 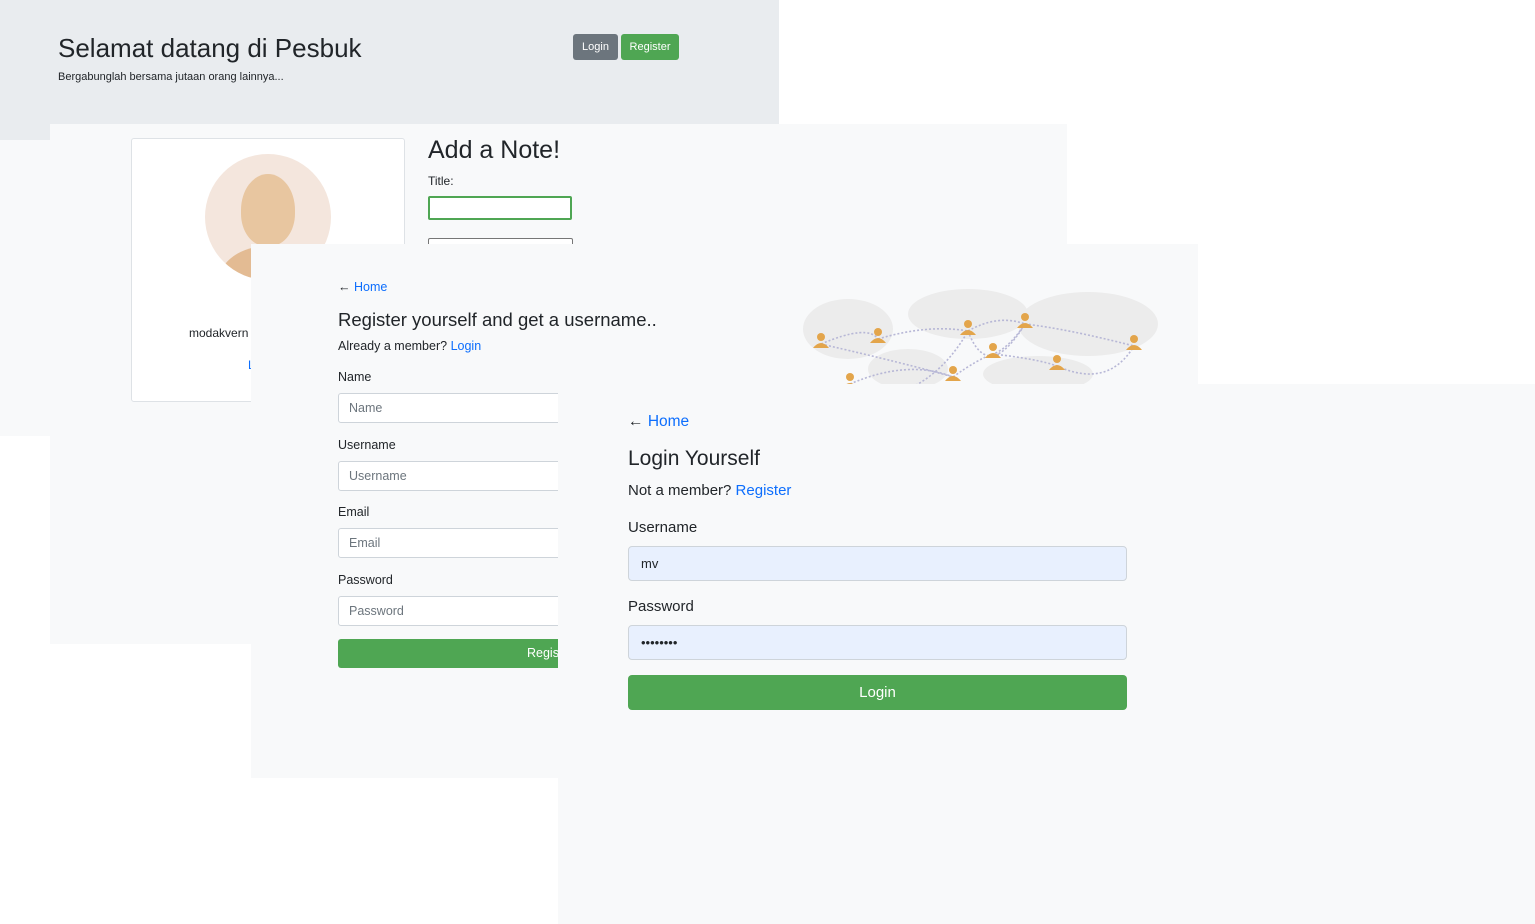 What do you see at coordinates (355, 377) in the screenshot?
I see `name-label: Name` at bounding box center [355, 377].